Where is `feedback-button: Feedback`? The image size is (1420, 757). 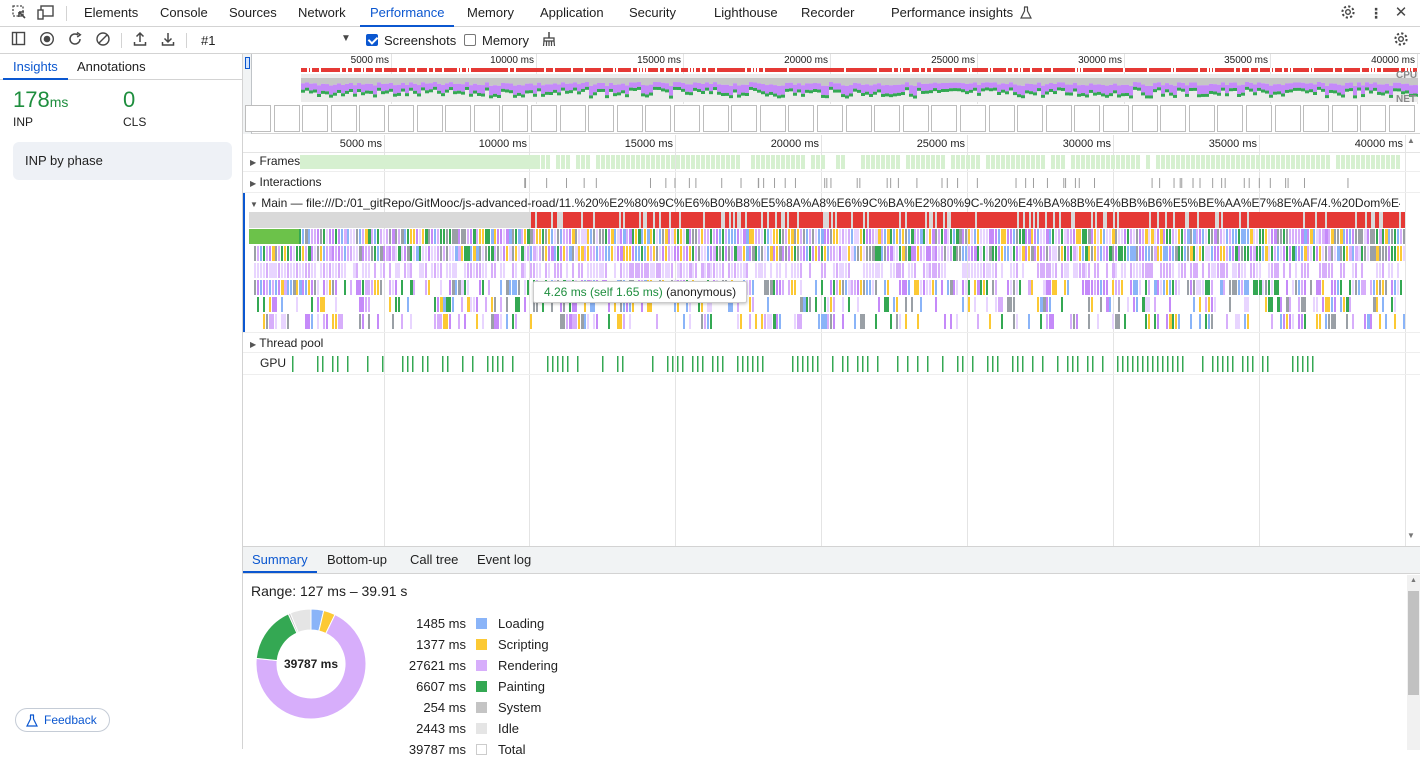 feedback-button: Feedback is located at coordinates (62, 720).